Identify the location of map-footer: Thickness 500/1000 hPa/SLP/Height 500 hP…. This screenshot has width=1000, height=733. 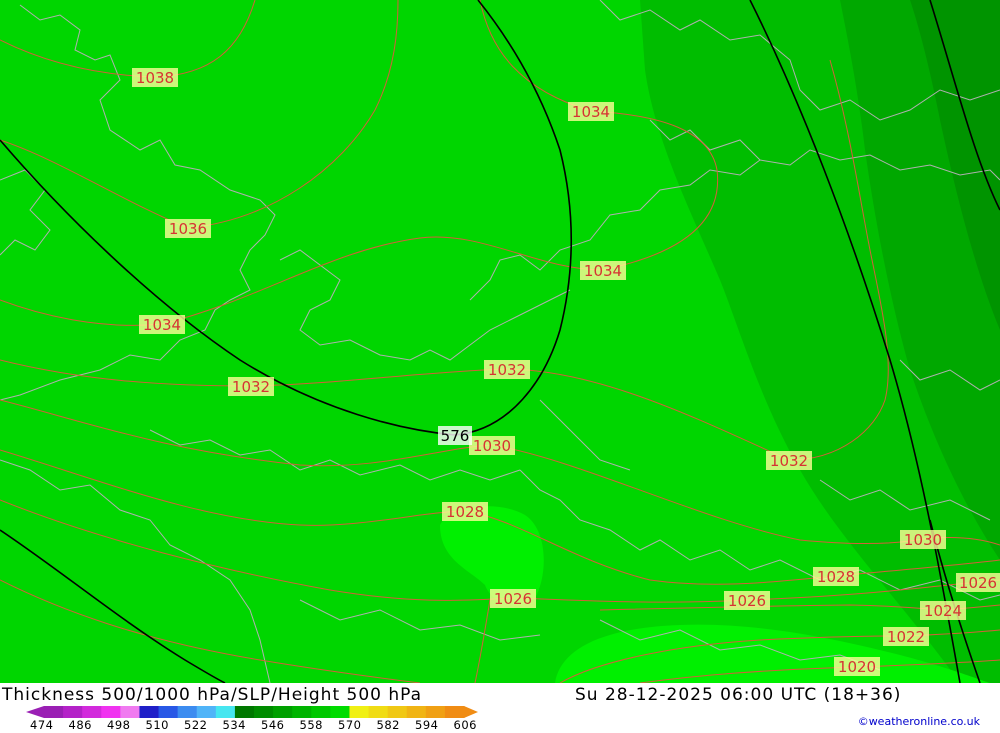
(500, 708).